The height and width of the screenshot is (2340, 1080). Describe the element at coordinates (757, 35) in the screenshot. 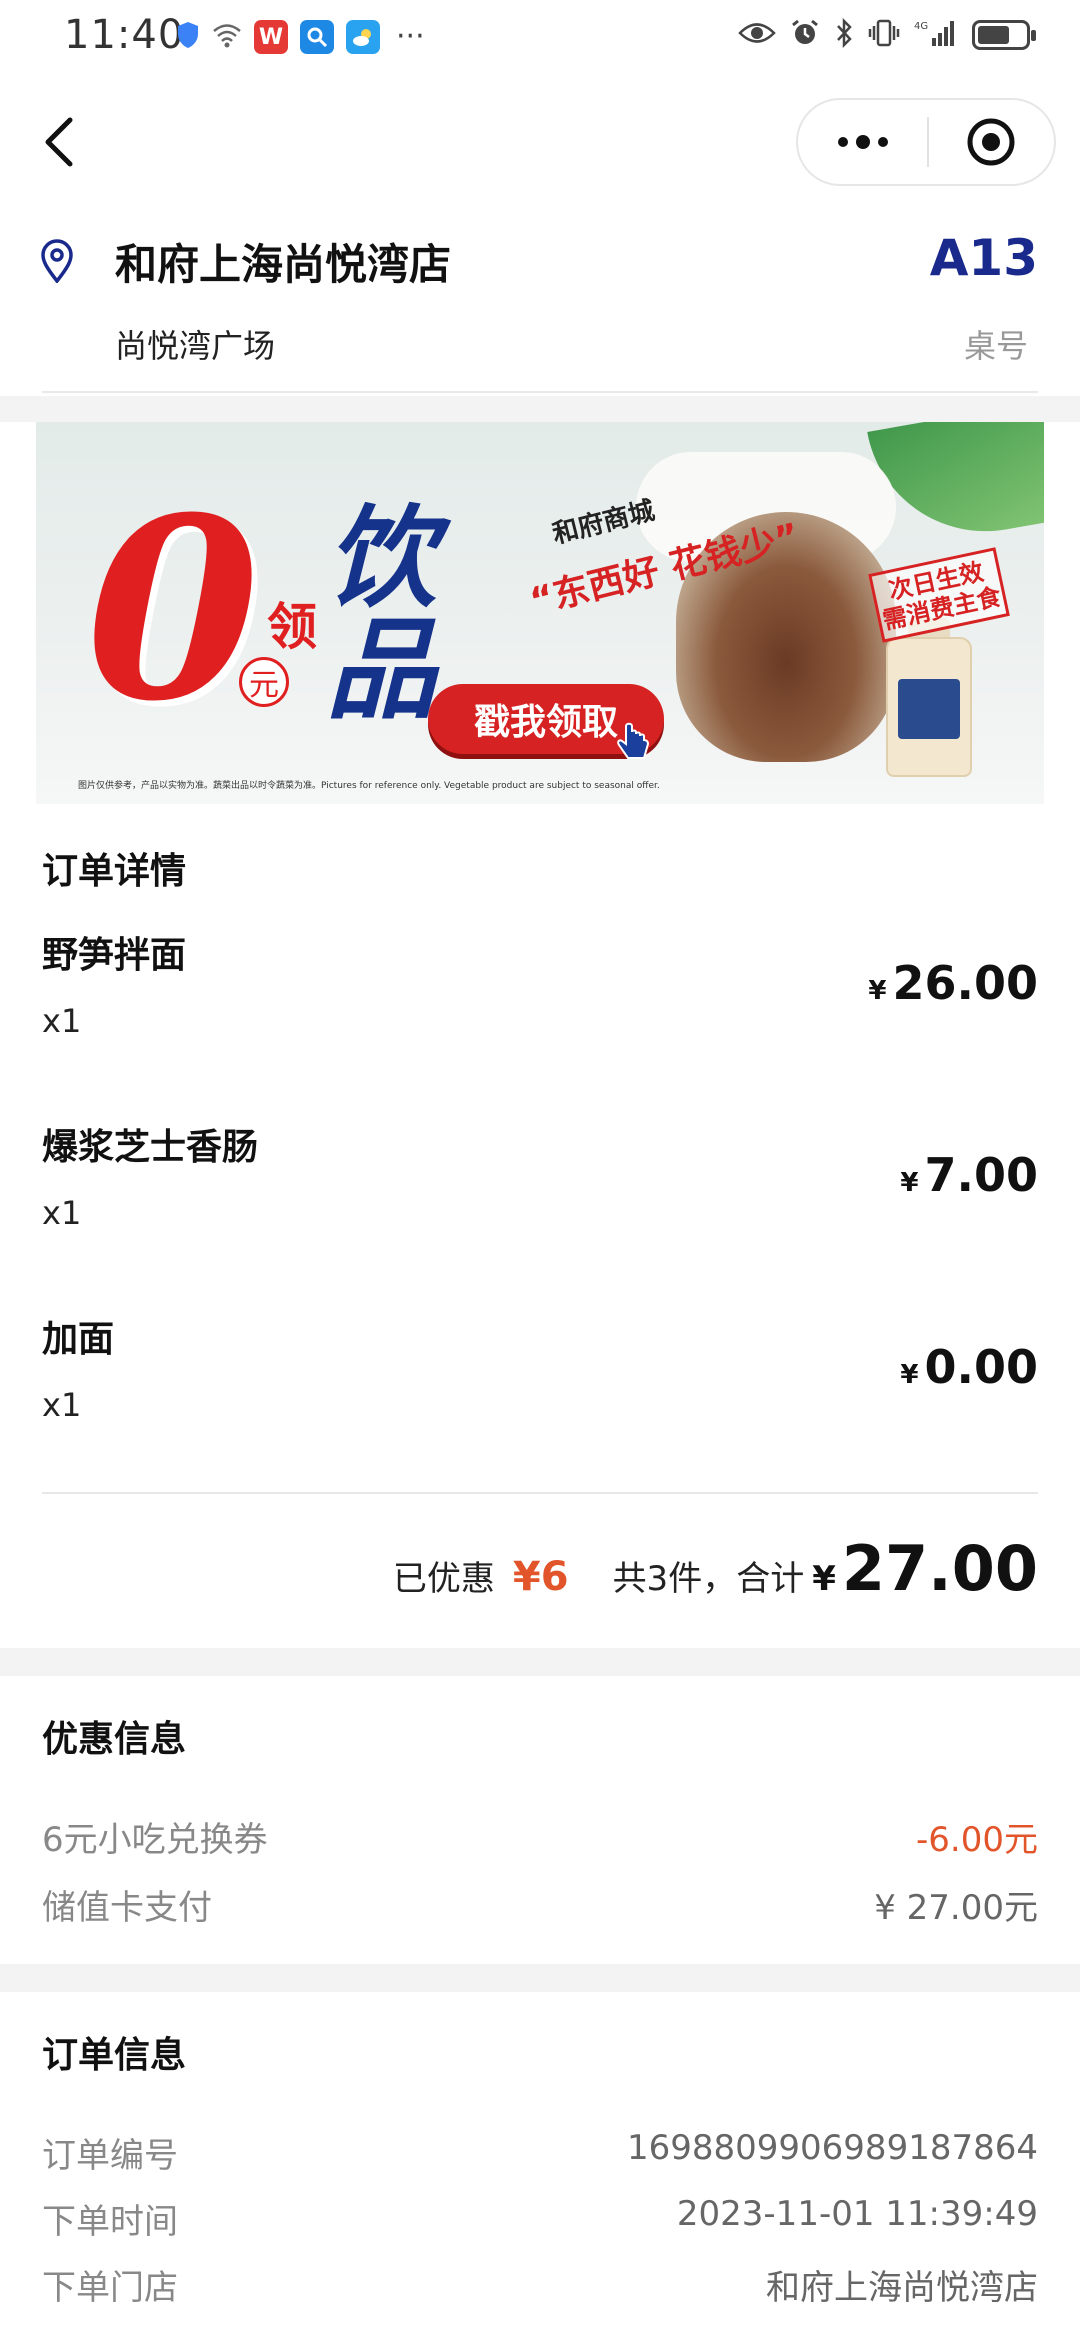

I see `eye-icon` at that location.